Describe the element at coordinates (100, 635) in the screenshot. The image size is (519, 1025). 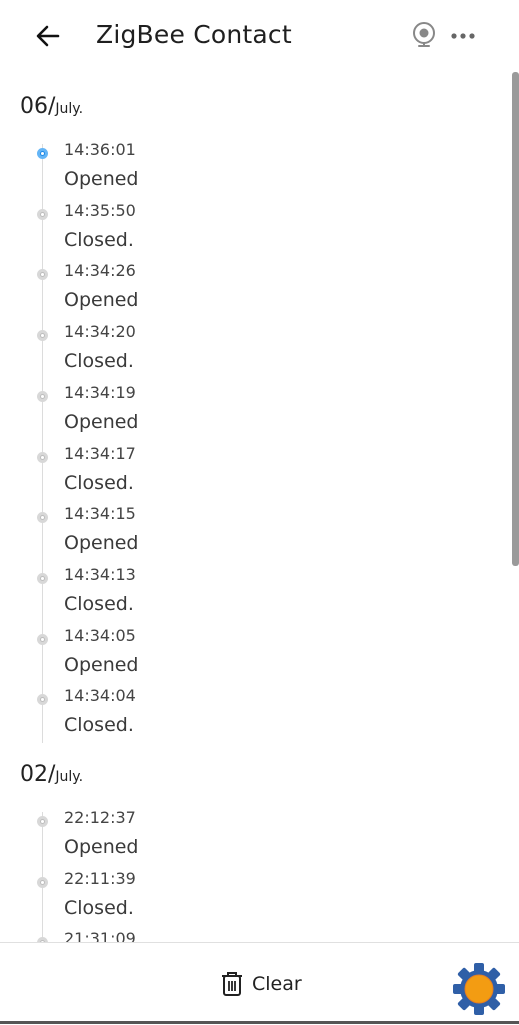
I see `event-time: 14:34:05` at that location.